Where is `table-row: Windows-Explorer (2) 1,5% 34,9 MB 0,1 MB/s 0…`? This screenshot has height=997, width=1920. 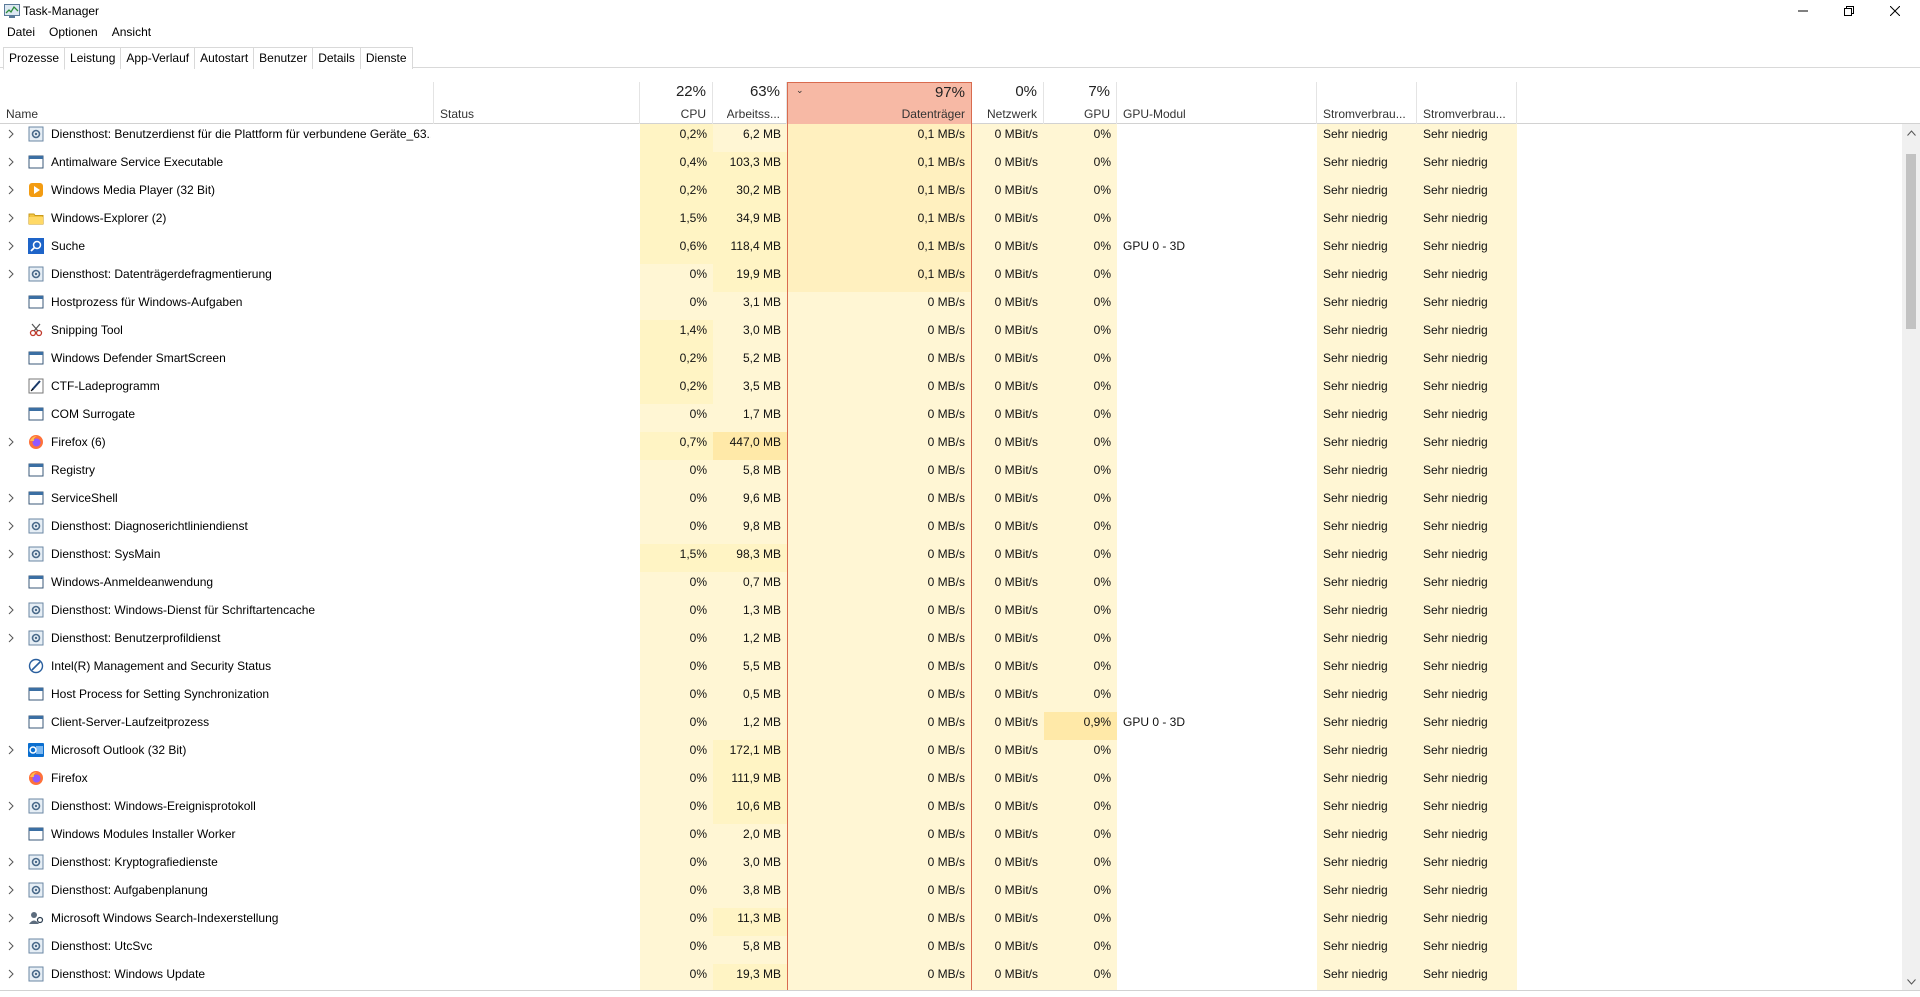
table-row: Windows-Explorer (2) 1,5% 34,9 MB 0,1 MB/s 0… is located at coordinates (954, 222).